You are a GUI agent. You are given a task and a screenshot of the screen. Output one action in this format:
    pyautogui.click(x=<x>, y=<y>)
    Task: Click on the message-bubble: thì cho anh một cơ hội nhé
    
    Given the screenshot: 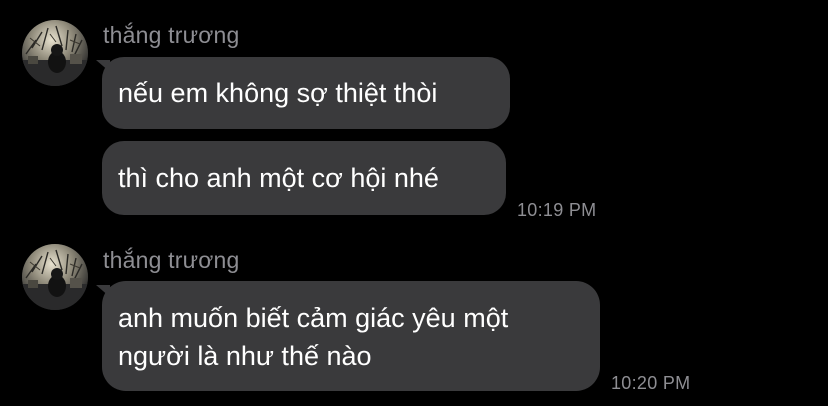 What is the action you would take?
    pyautogui.click(x=304, y=178)
    